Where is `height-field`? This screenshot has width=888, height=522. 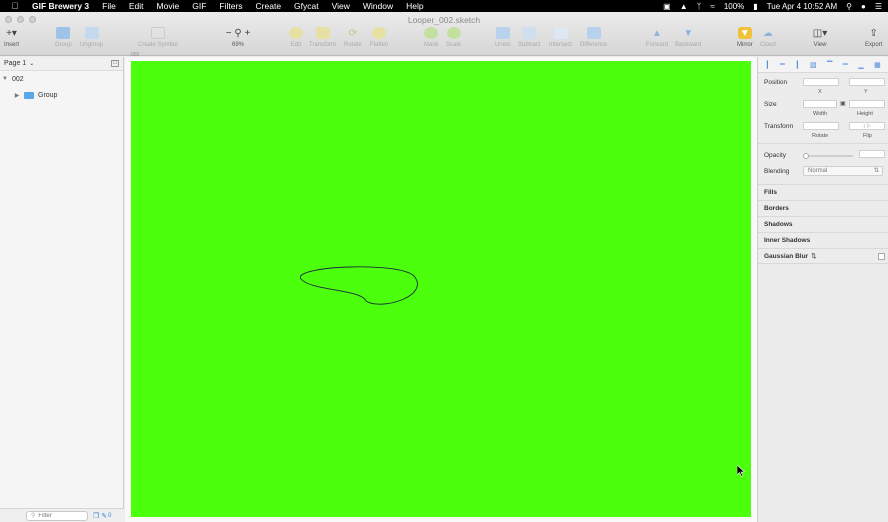
height-field is located at coordinates (867, 104).